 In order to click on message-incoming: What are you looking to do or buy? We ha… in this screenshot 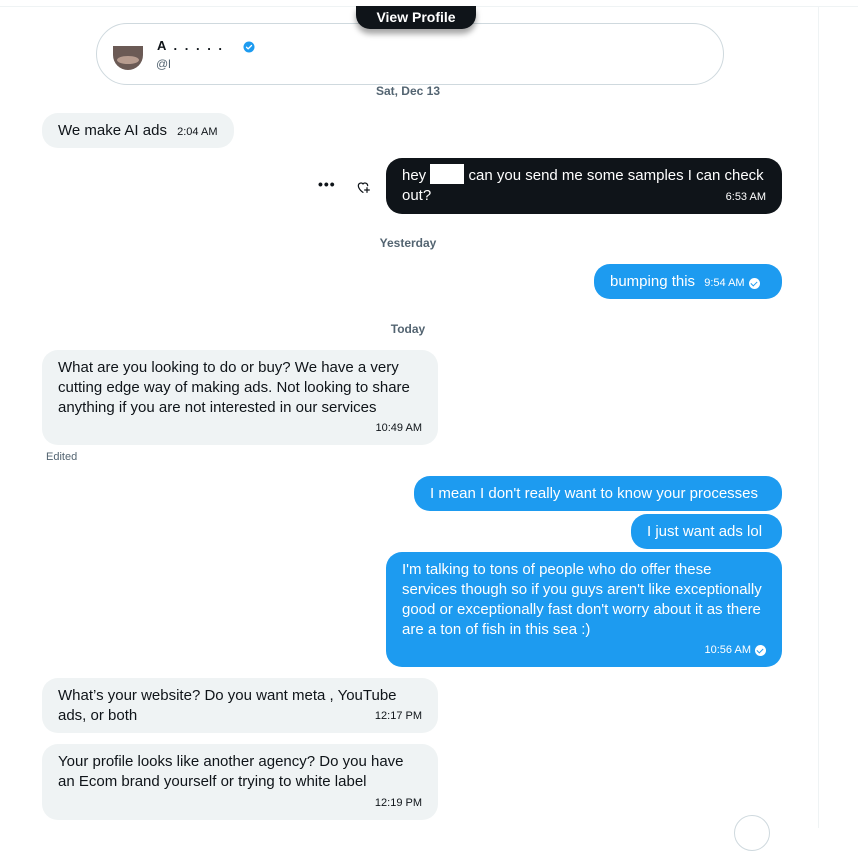, I will do `click(240, 397)`.